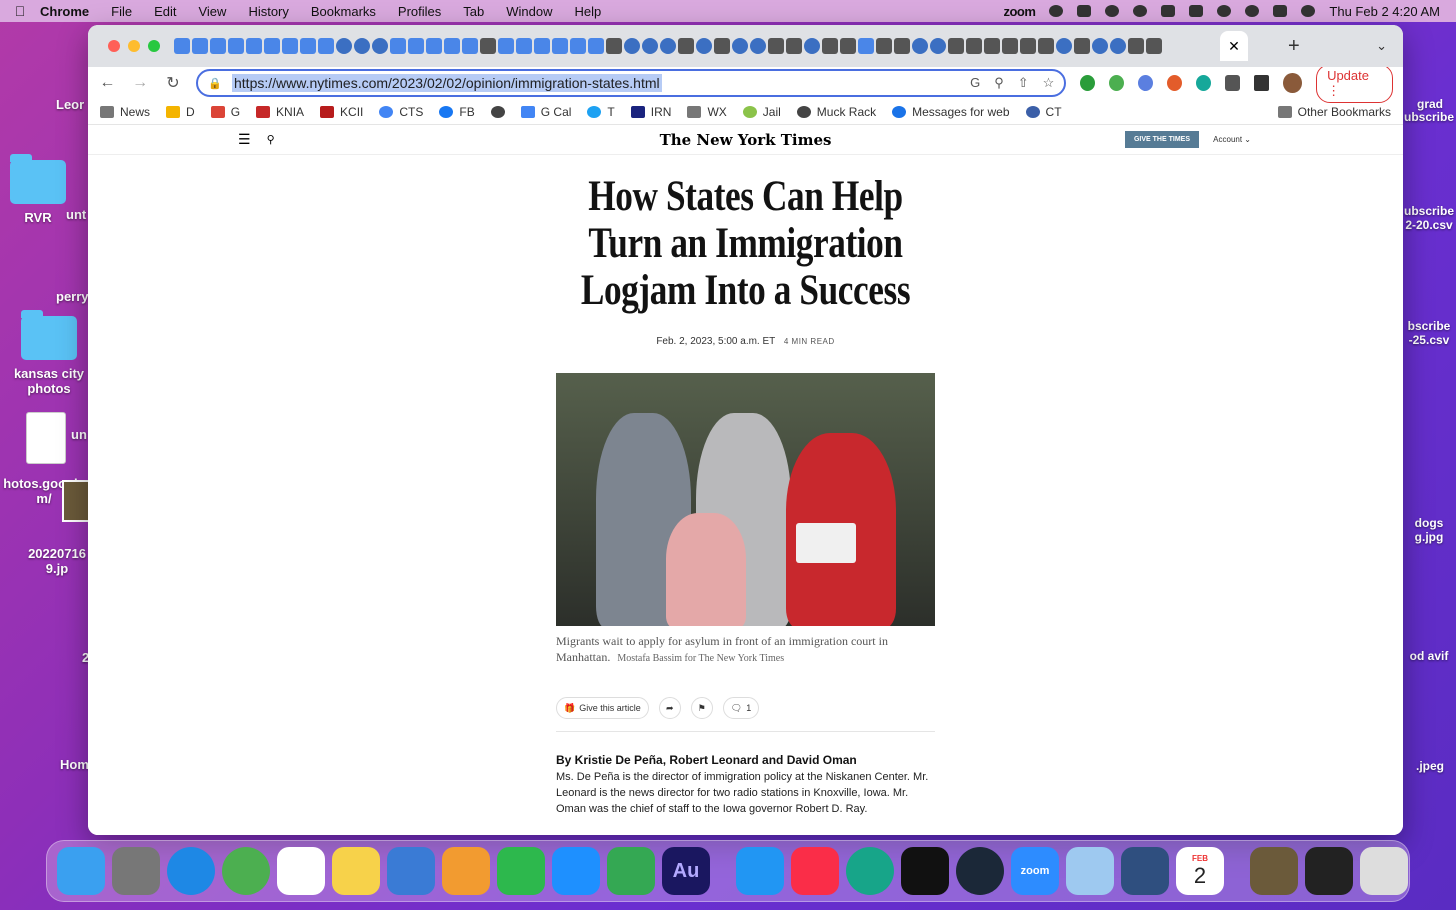 This screenshot has height=910, width=1456. Describe the element at coordinates (1429, 333) in the screenshot. I see `desktop-item-subscribe-3: bscribe -25.csv` at that location.